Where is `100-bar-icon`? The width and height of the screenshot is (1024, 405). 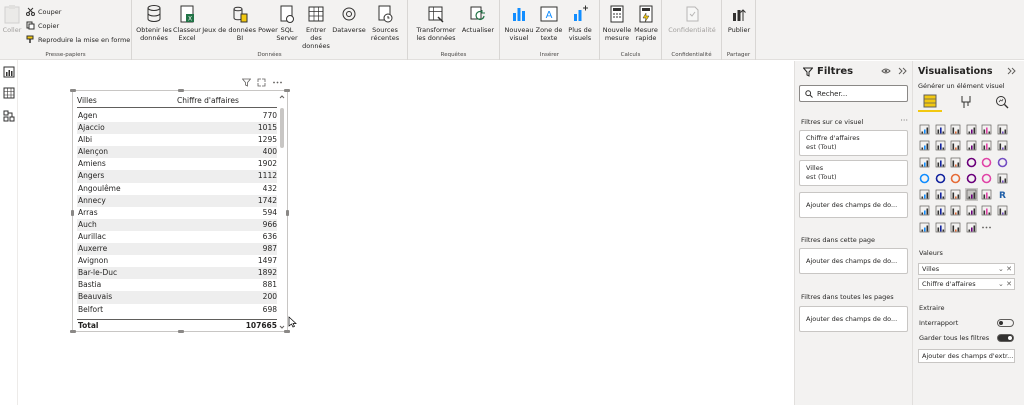
100-bar-icon is located at coordinates (986, 129).